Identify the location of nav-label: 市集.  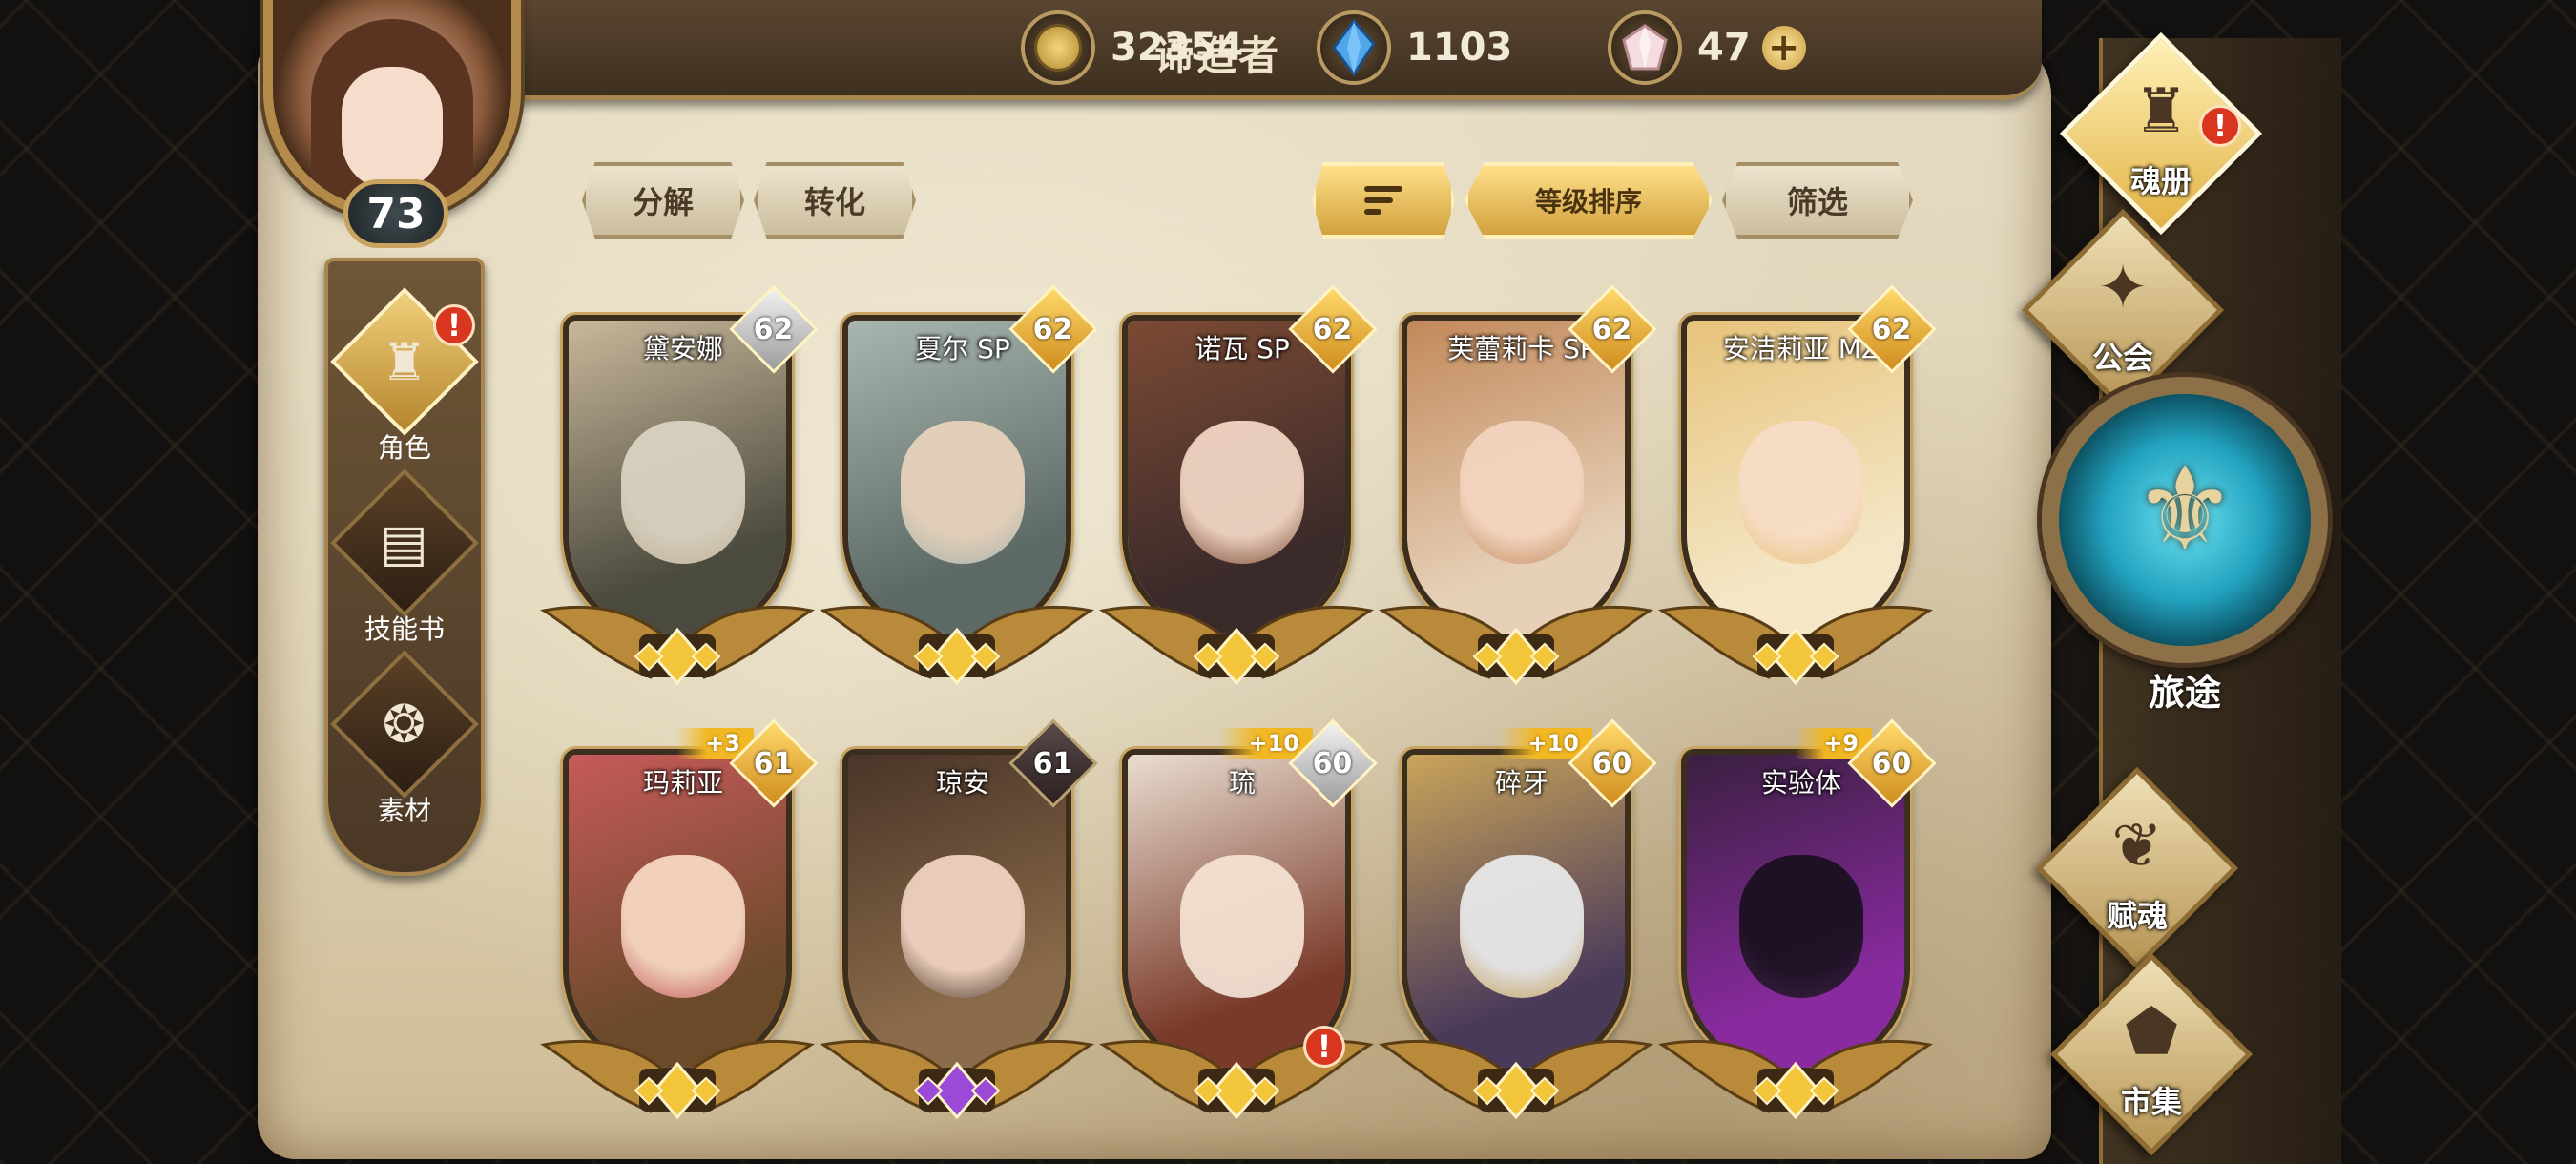
(2151, 1102).